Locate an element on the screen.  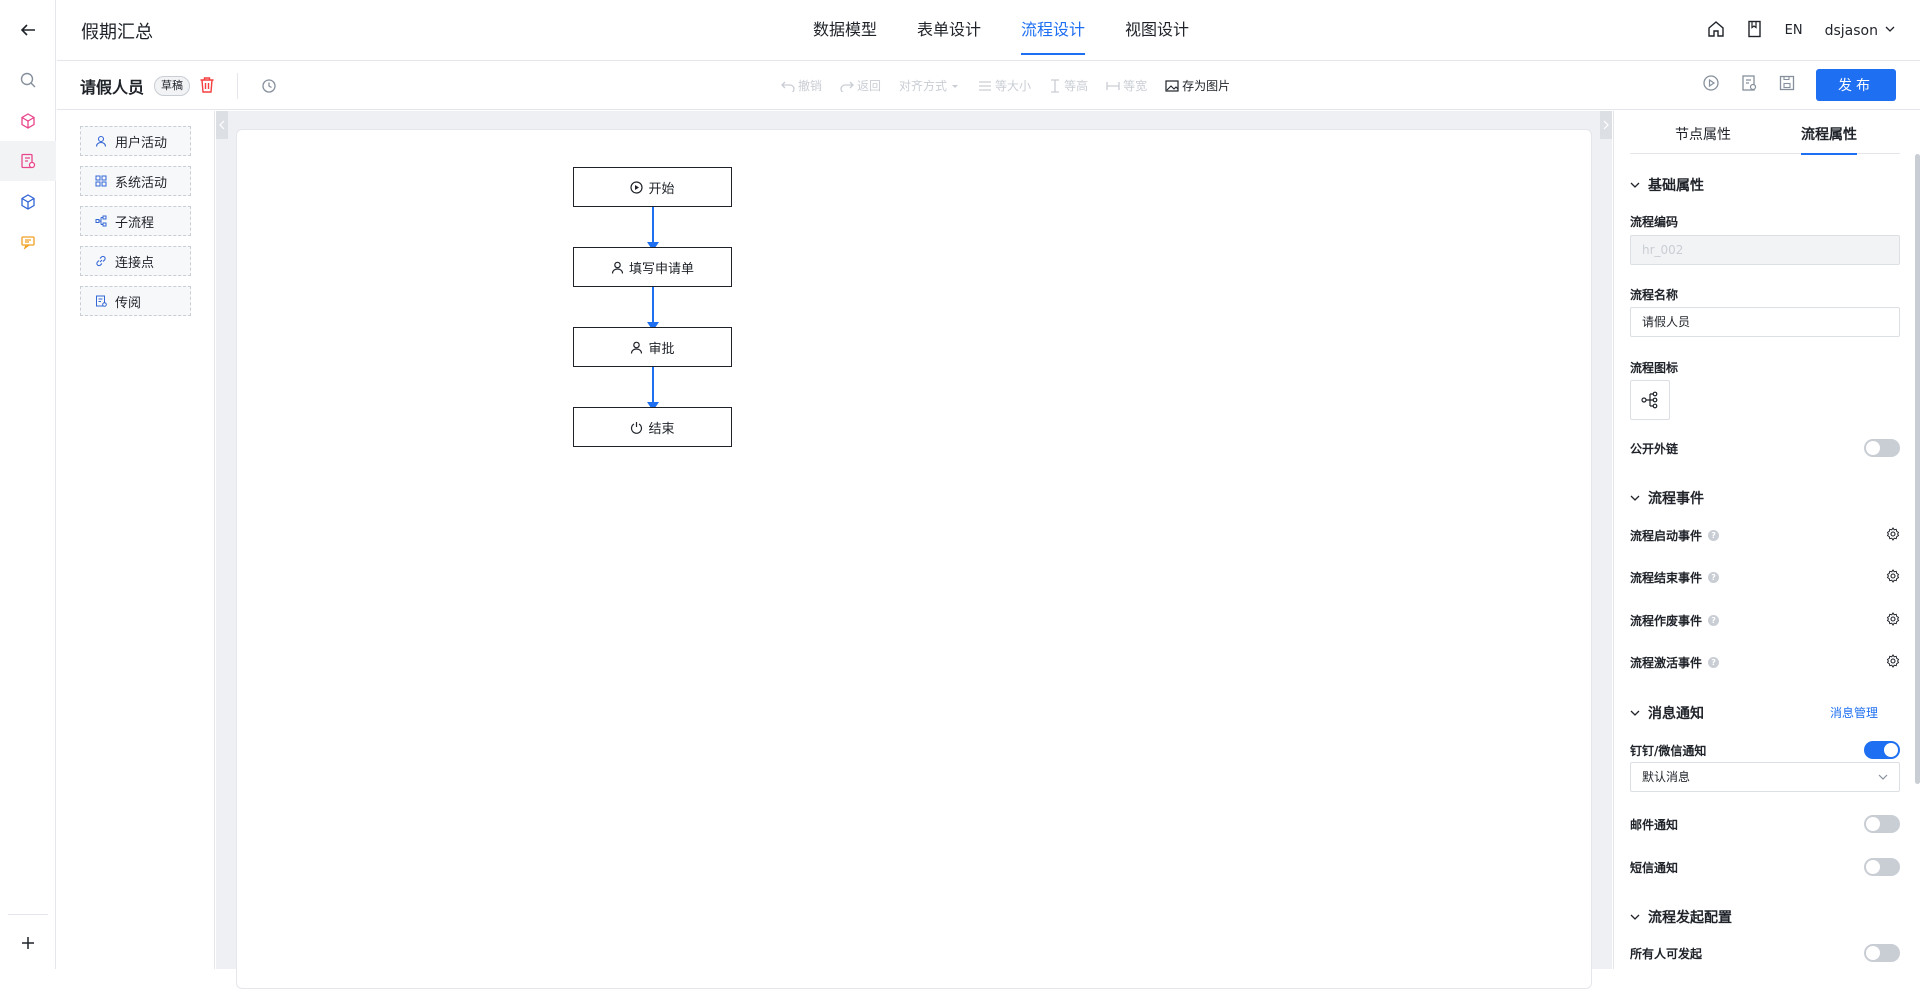
flow-node-approve: 审批 is located at coordinates (652, 347).